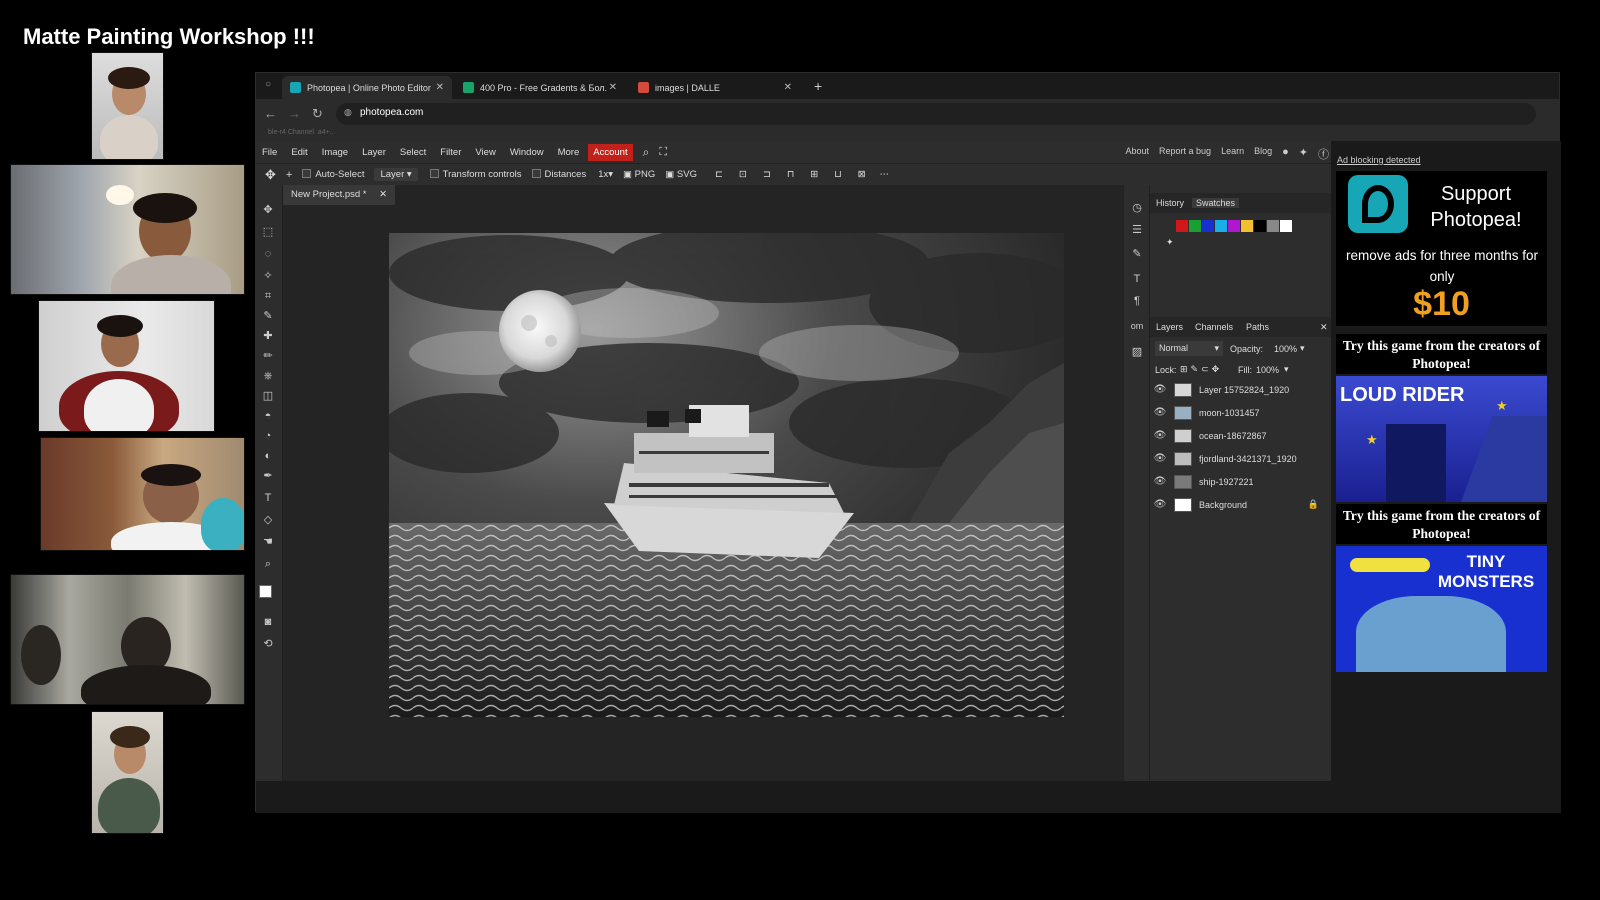 The height and width of the screenshot is (900, 1600). Describe the element at coordinates (268, 316) in the screenshot. I see `eyedropper-tool-icon: ✎` at that location.